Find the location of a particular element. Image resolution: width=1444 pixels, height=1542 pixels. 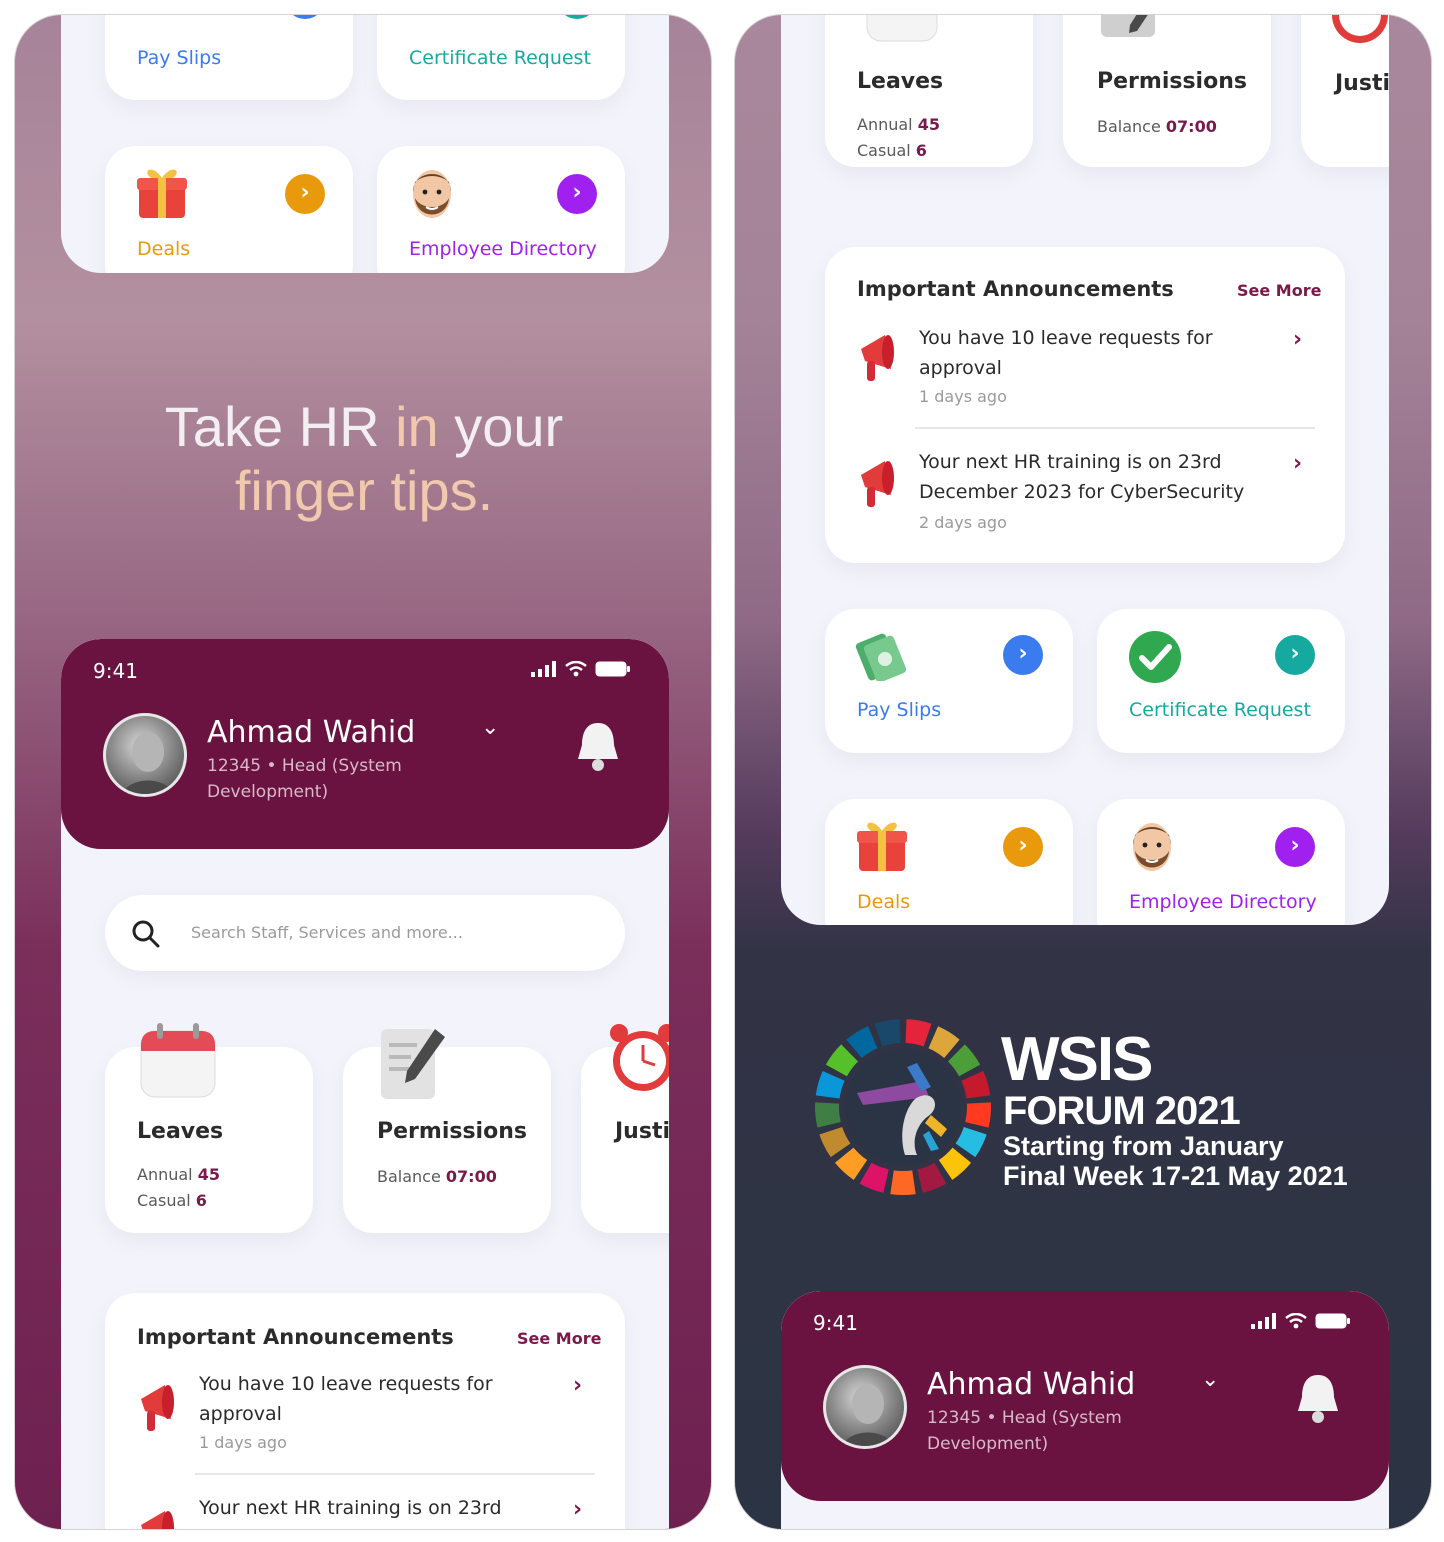

wsis-date-line-2: Final Week 17-21 May 2021 is located at coordinates (1175, 1176).